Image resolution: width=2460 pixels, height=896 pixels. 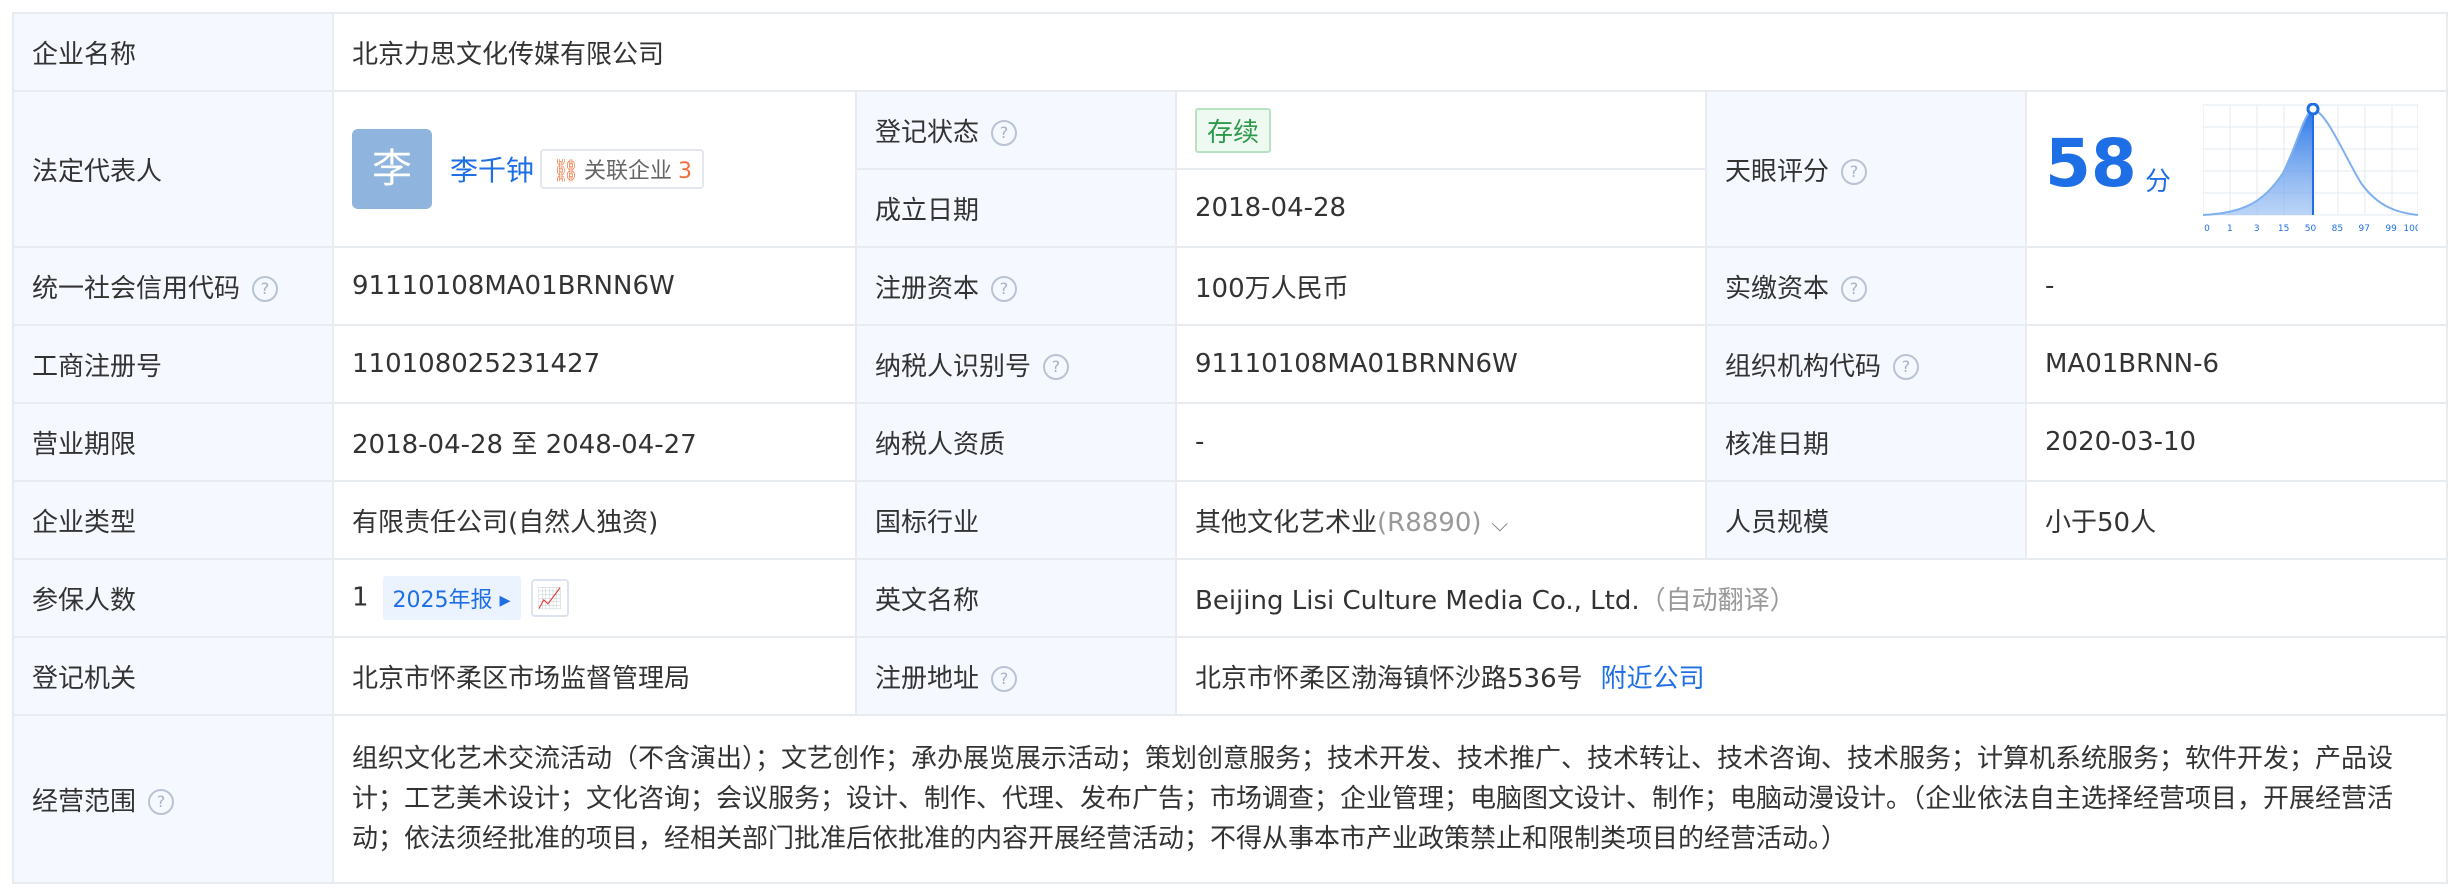 What do you see at coordinates (2091, 163) in the screenshot?
I see `score-number: 58` at bounding box center [2091, 163].